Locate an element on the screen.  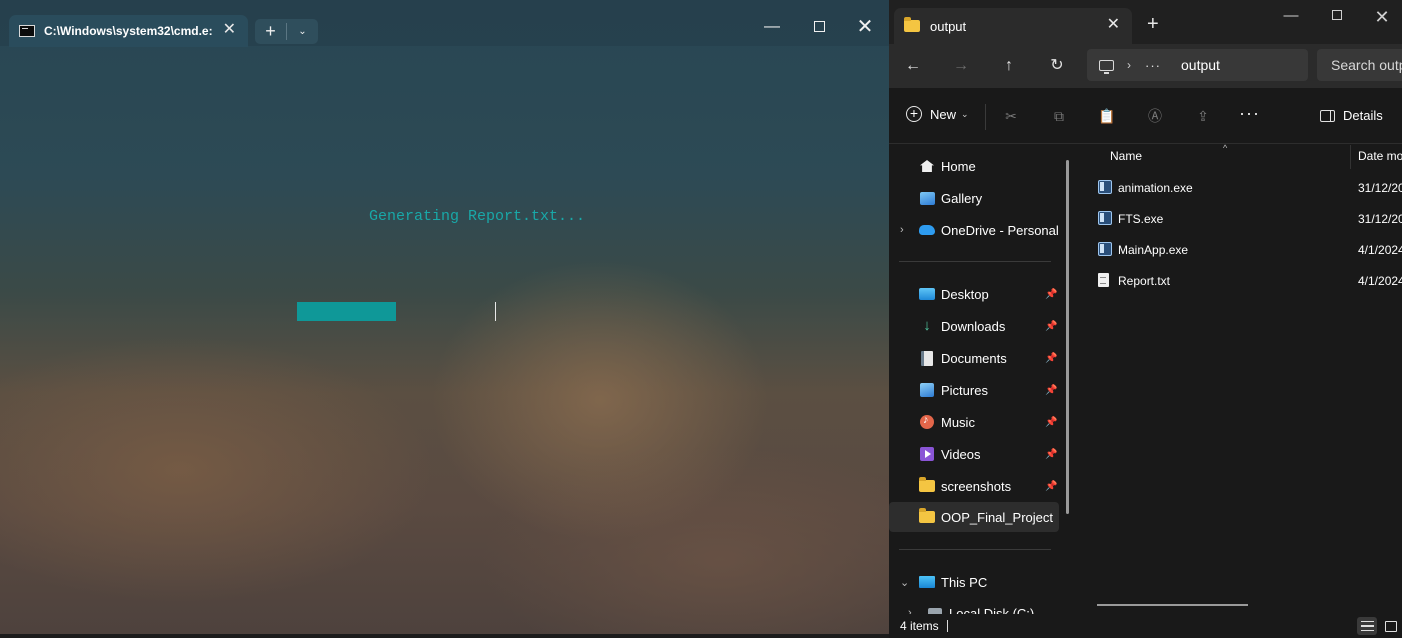
share-icon: ⇪ is located at coordinates (1203, 116).